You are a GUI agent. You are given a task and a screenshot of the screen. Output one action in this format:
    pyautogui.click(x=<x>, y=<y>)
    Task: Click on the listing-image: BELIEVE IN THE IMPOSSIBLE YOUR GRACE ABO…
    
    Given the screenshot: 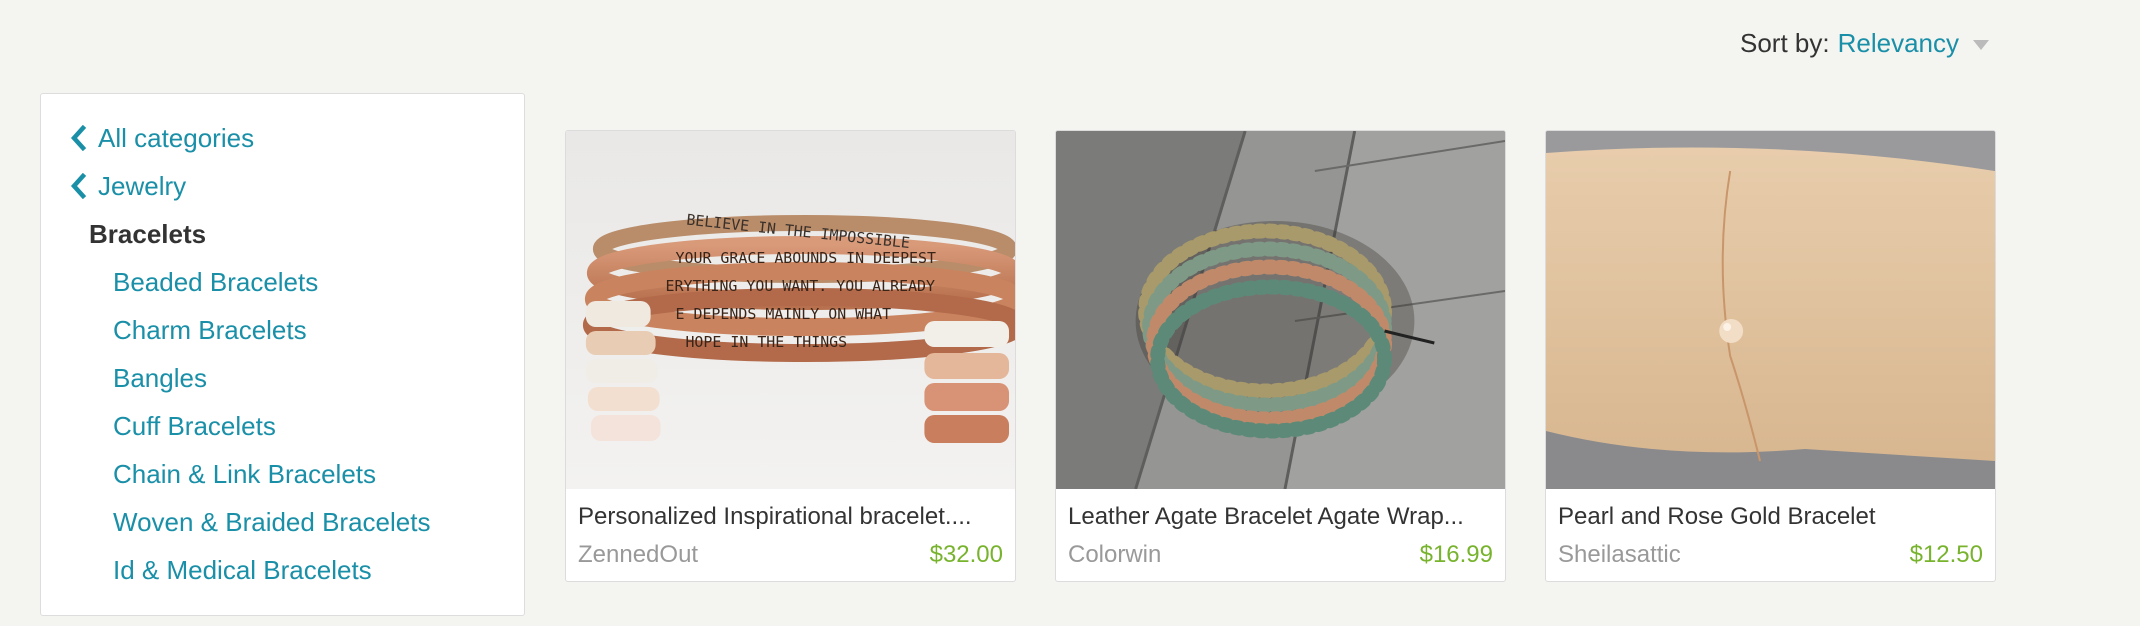 What is the action you would take?
    pyautogui.click(x=790, y=310)
    